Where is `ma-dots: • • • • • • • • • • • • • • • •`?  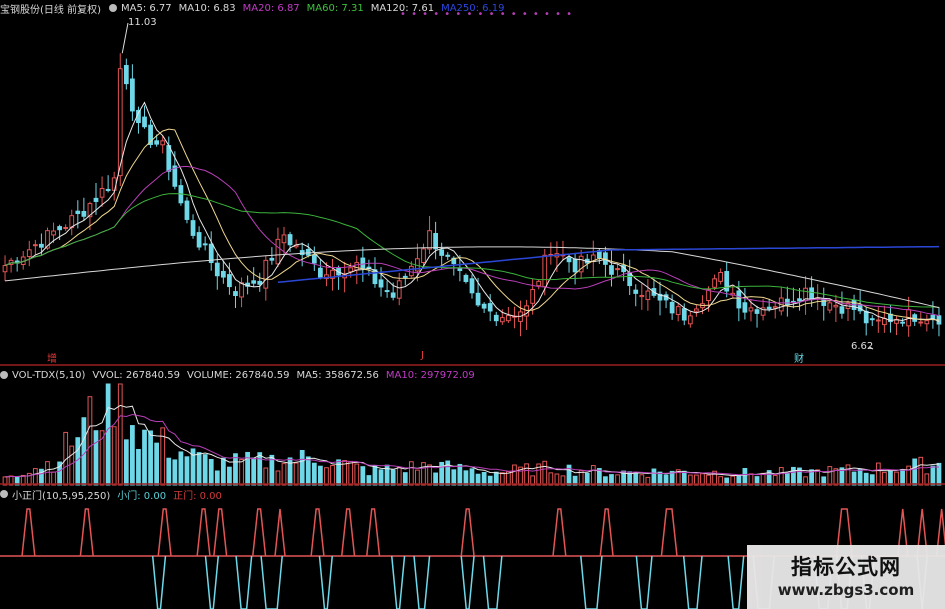
ma-dots: • • • • • • • • • • • • • • • • is located at coordinates (487, 14).